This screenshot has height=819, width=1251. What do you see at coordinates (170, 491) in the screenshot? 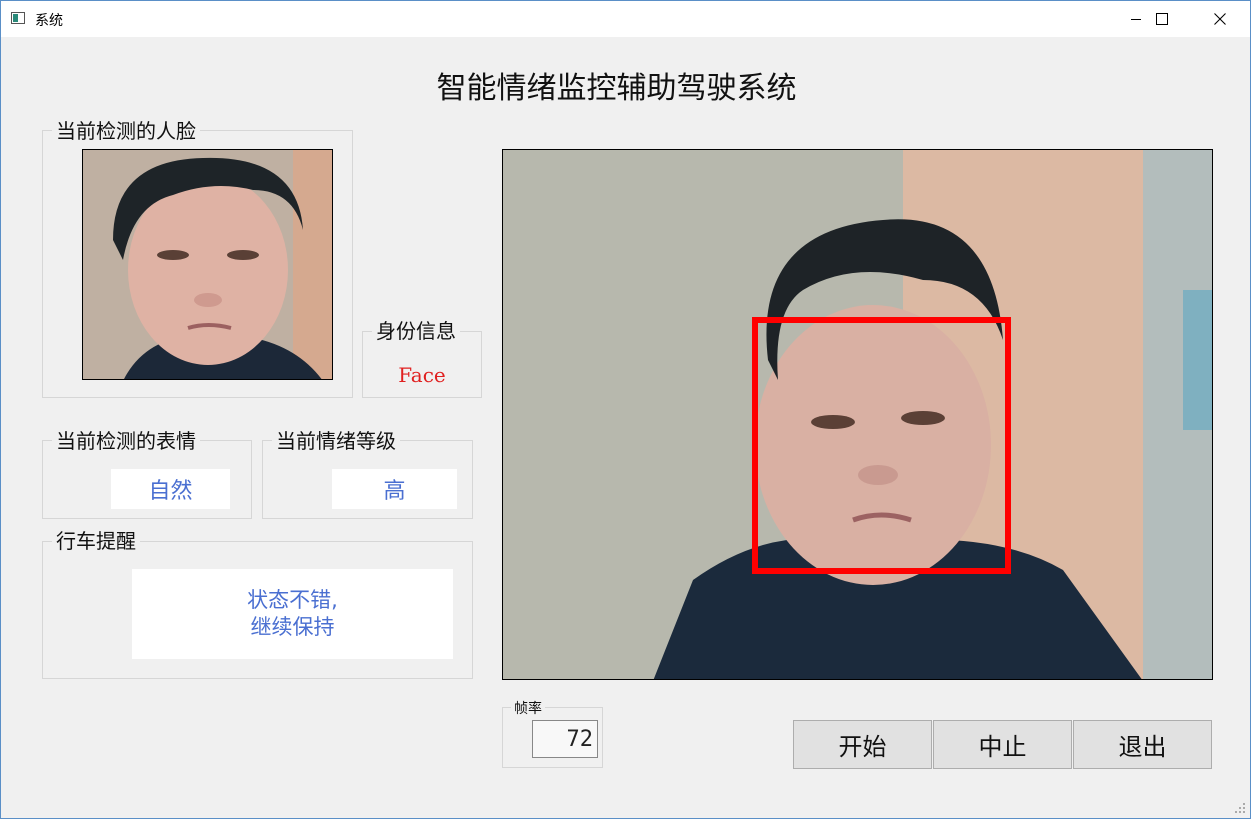
I see `expression-value: 自然` at bounding box center [170, 491].